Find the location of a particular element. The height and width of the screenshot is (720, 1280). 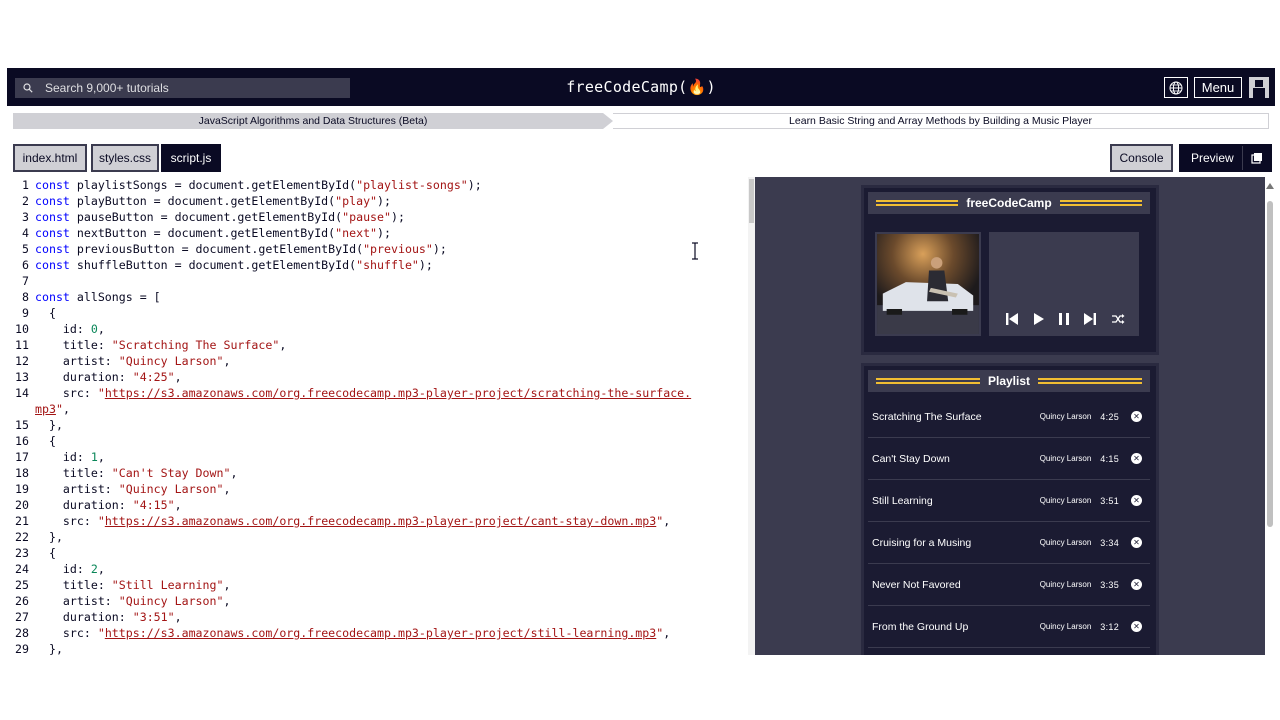

line-number: 9 is located at coordinates (25, 313).